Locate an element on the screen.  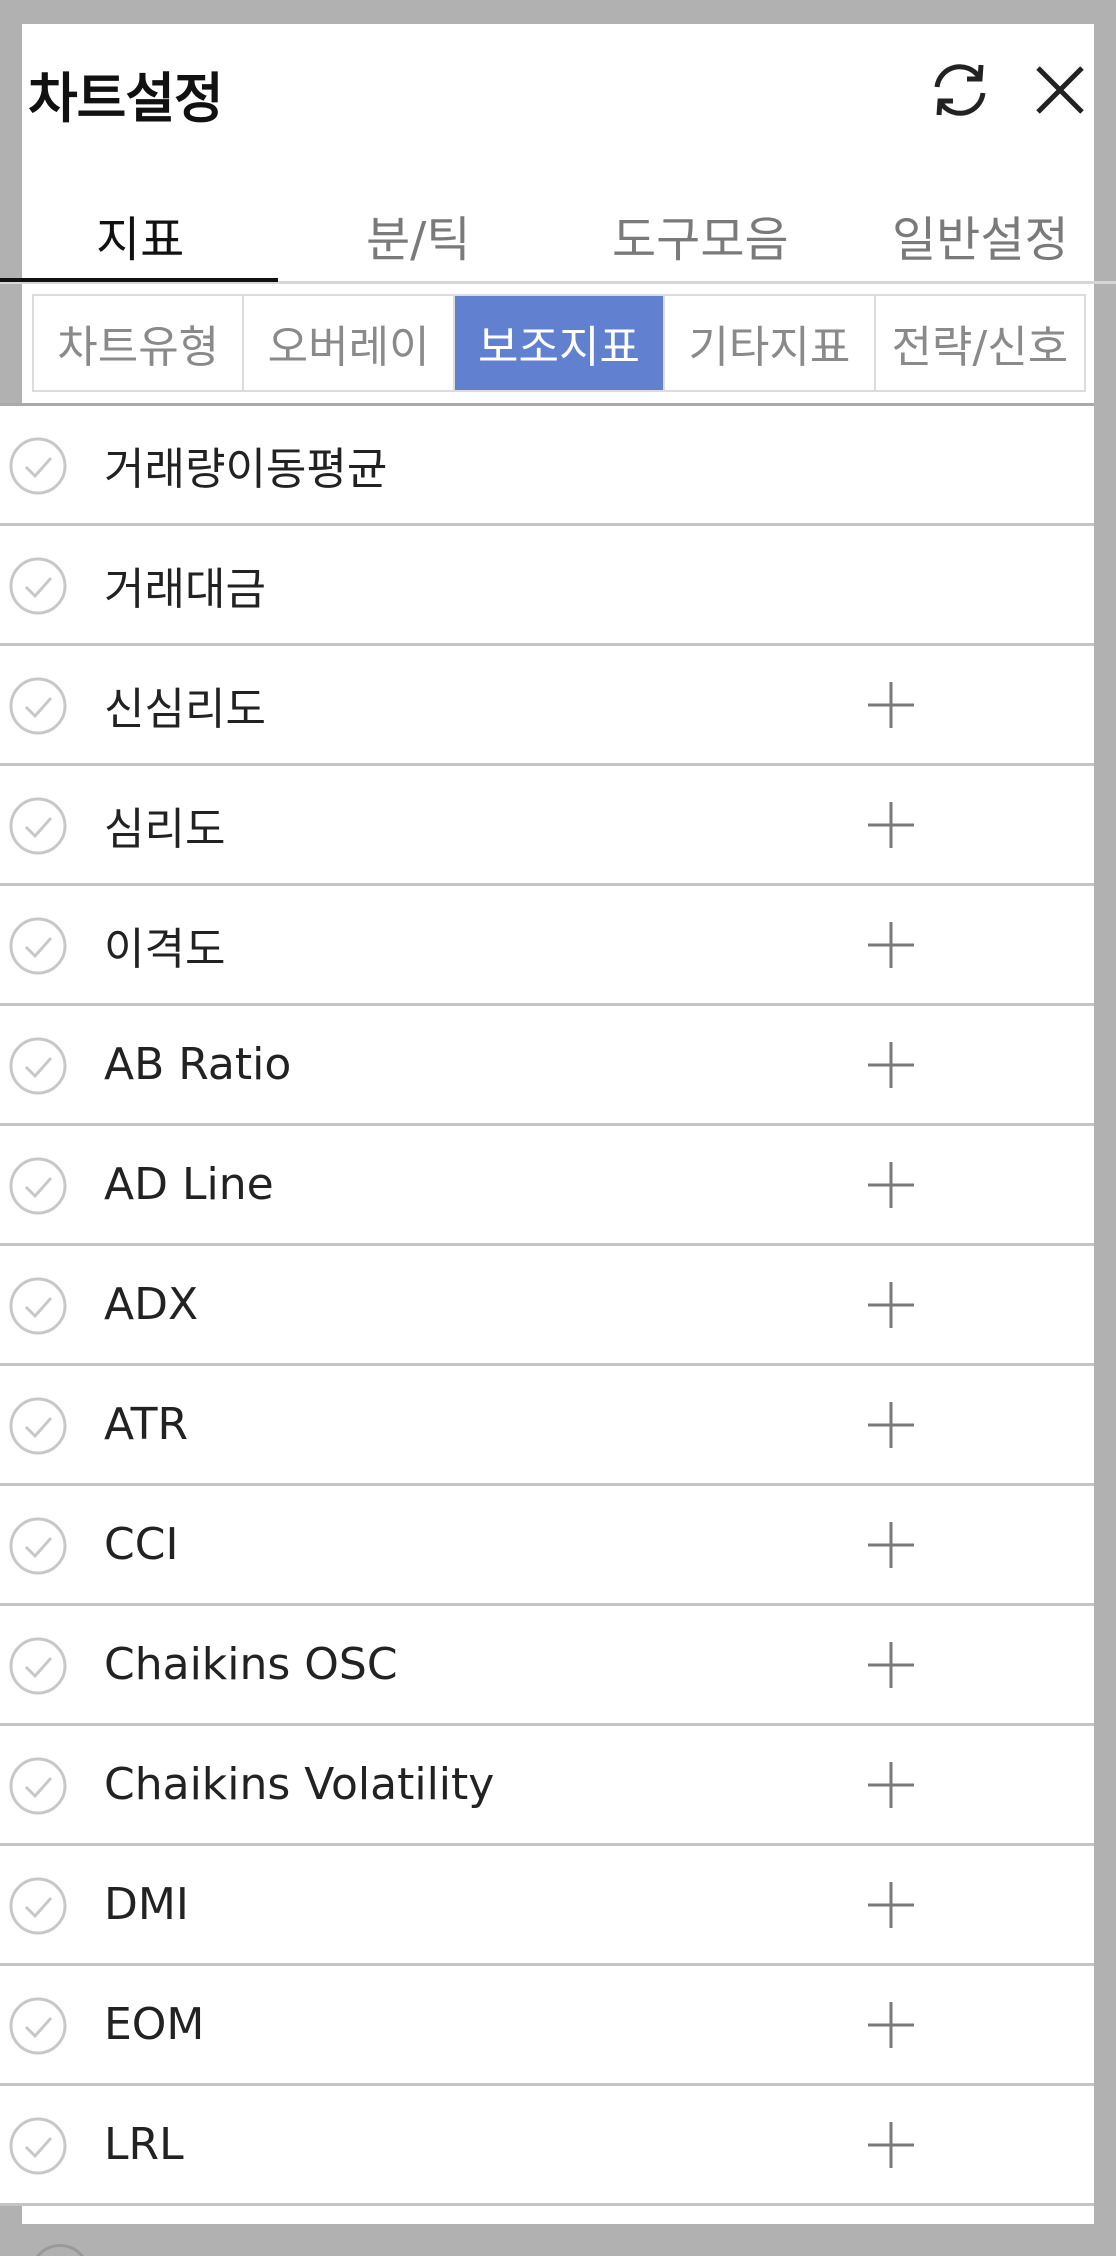
indicator-label: DMI is located at coordinates (146, 1904).